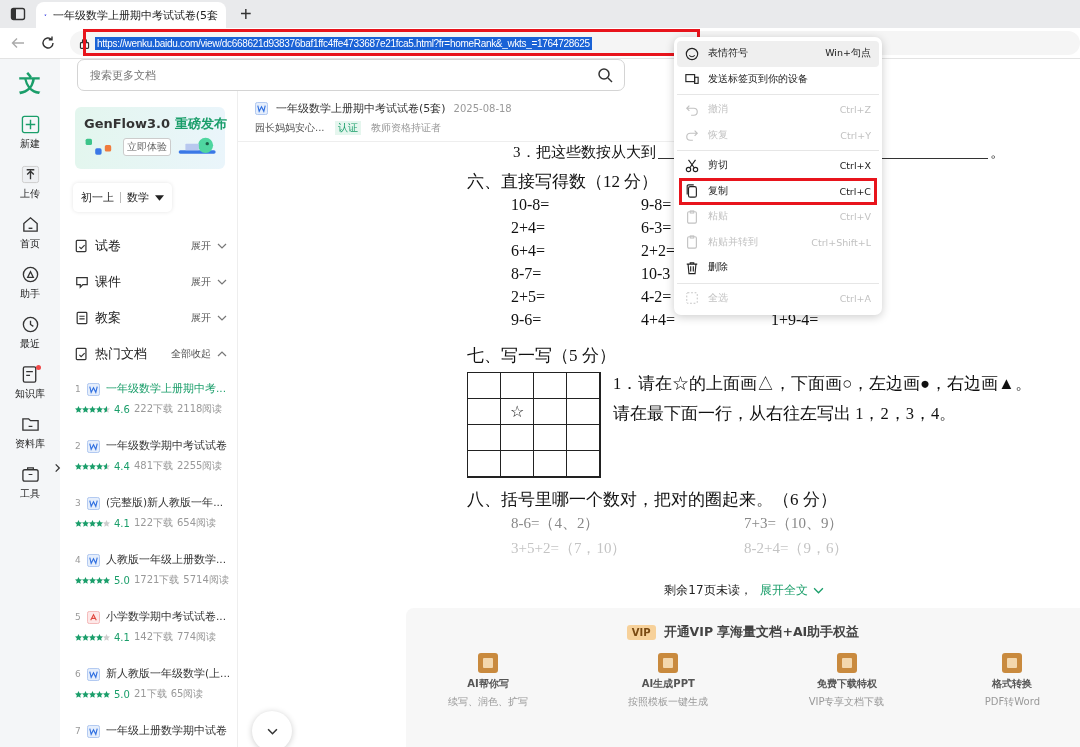 Image resolution: width=1080 pixels, height=747 pixels. What do you see at coordinates (78, 389) in the screenshot?
I see `rank-number: 1` at bounding box center [78, 389].